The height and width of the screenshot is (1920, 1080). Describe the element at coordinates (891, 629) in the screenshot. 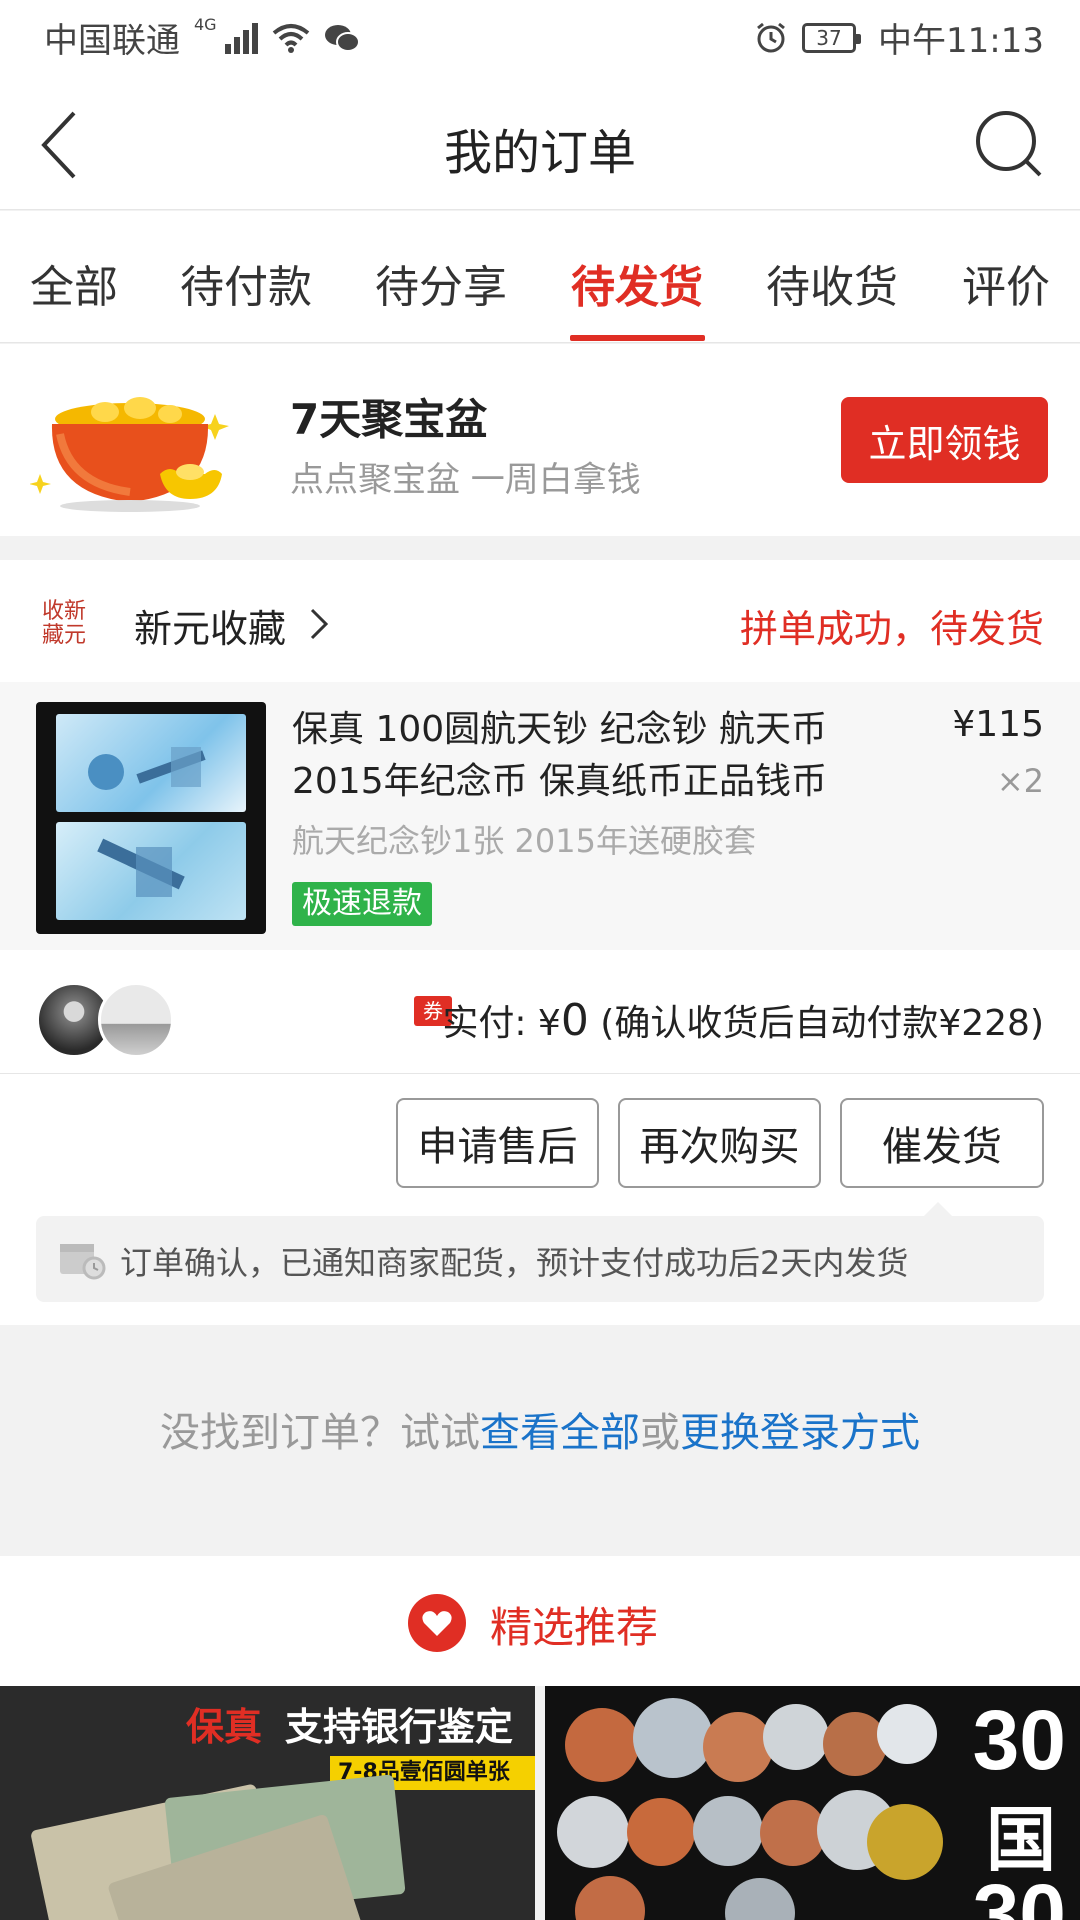

I see `order-status: 拼单成功，待发货` at that location.